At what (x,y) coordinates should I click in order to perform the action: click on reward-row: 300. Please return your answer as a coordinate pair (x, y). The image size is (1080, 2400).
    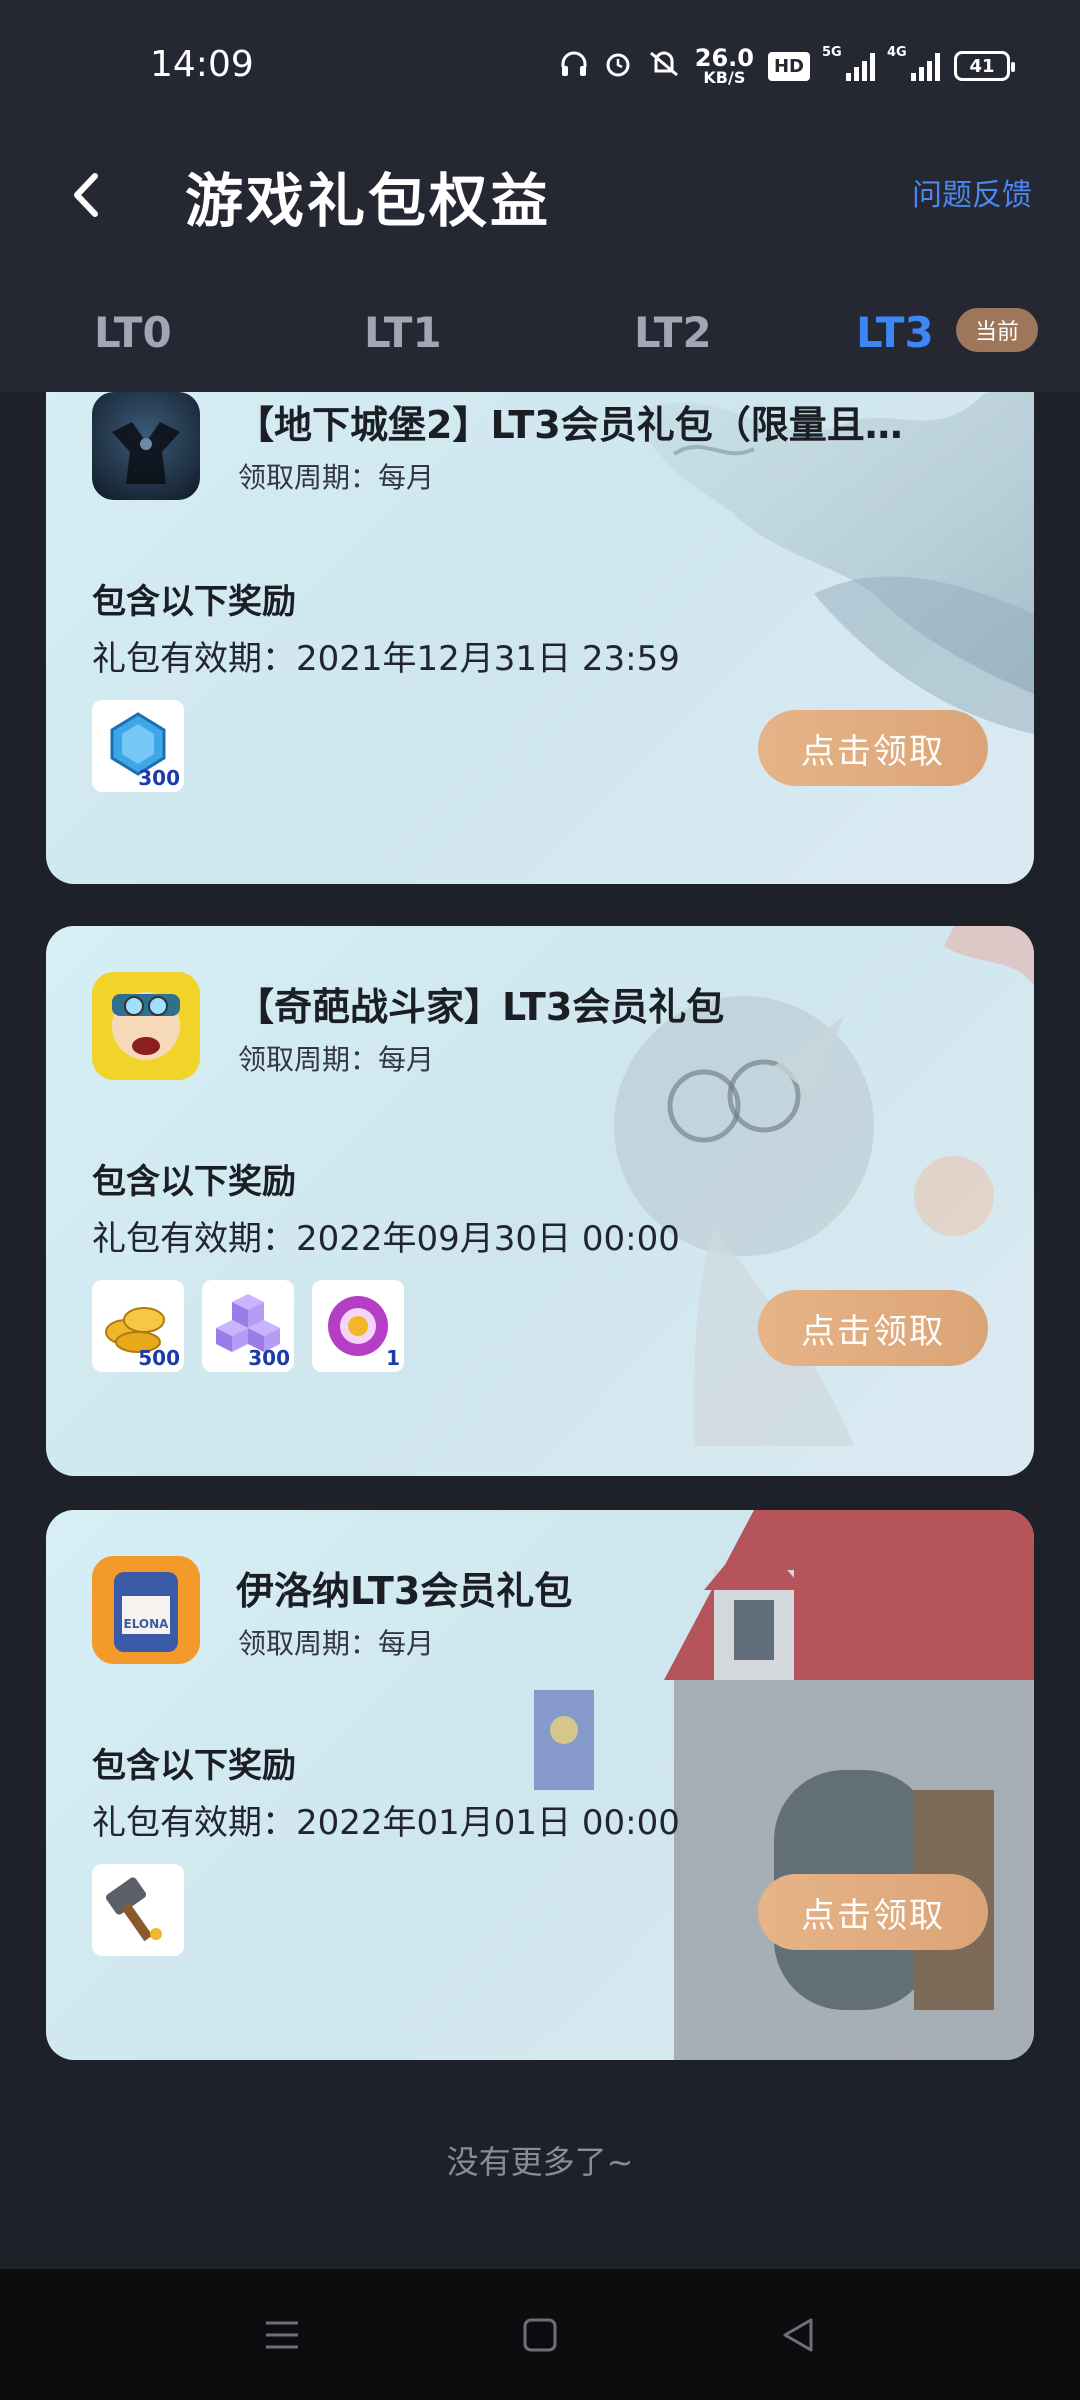
    Looking at the image, I should click on (138, 746).